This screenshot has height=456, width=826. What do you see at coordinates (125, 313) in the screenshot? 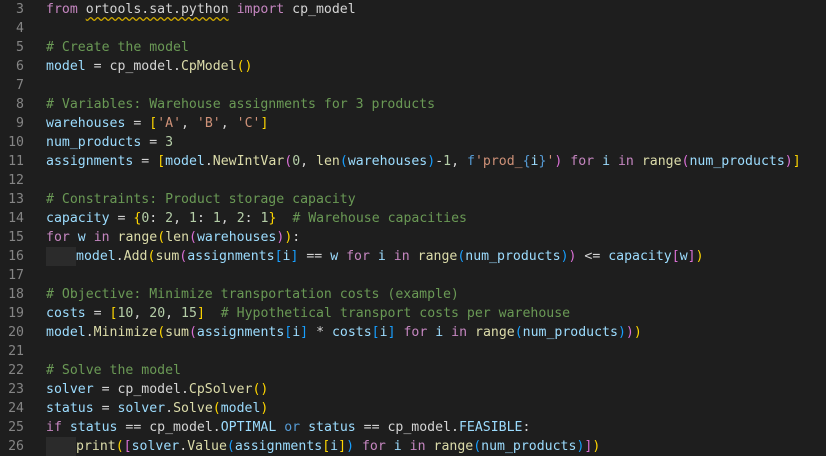
I see `code-token: 10` at bounding box center [125, 313].